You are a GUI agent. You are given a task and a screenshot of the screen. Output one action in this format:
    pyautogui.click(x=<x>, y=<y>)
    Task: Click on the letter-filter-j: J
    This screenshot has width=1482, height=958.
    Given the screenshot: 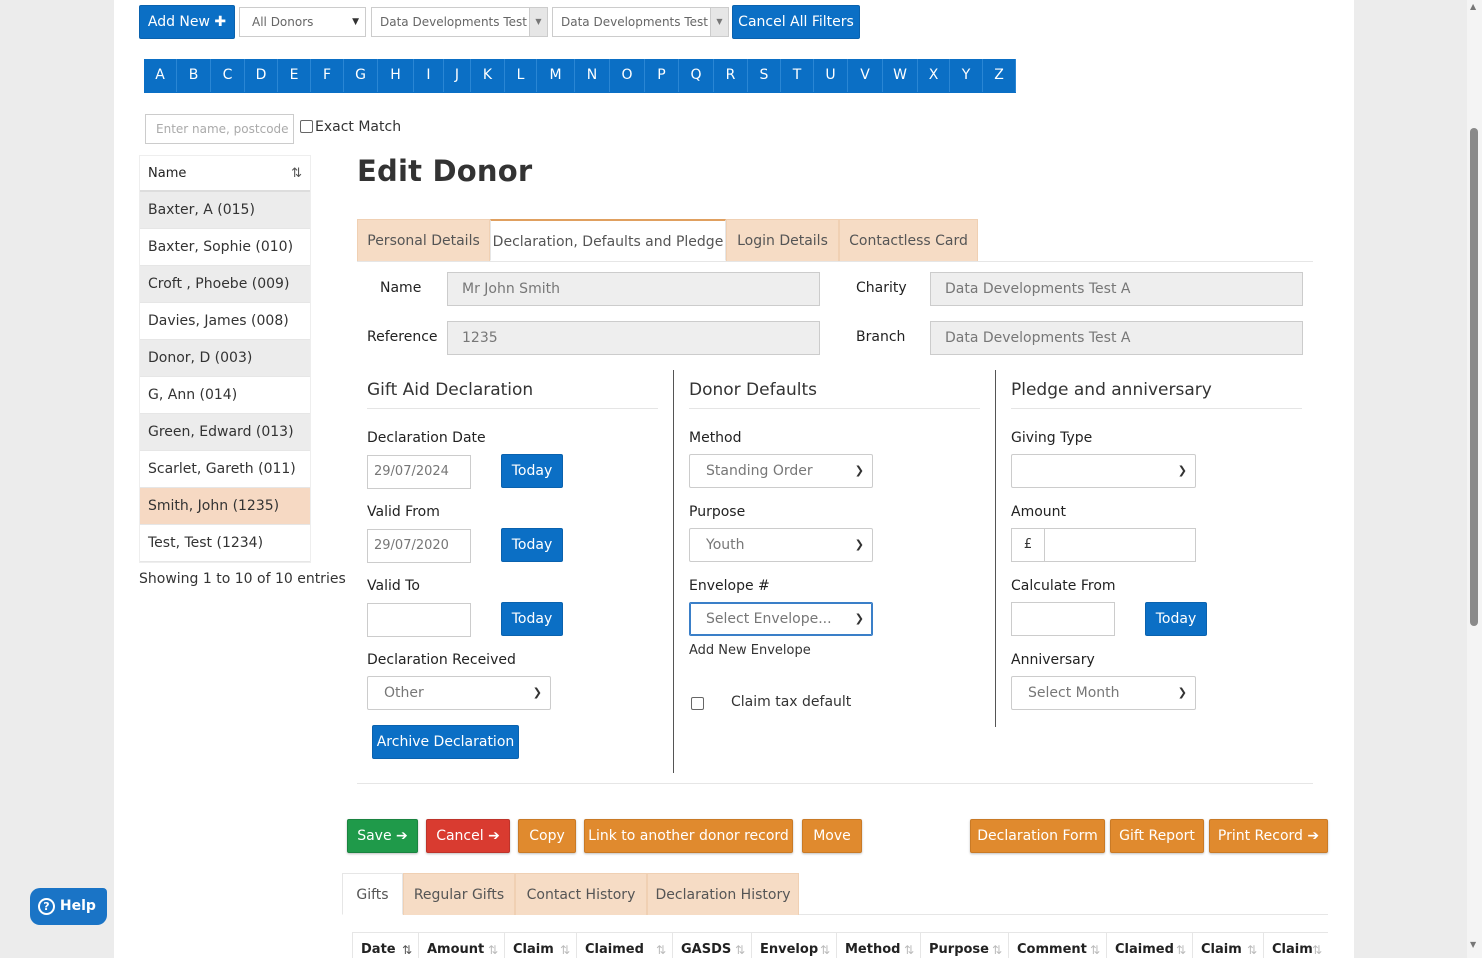 What is the action you would take?
    pyautogui.click(x=457, y=75)
    